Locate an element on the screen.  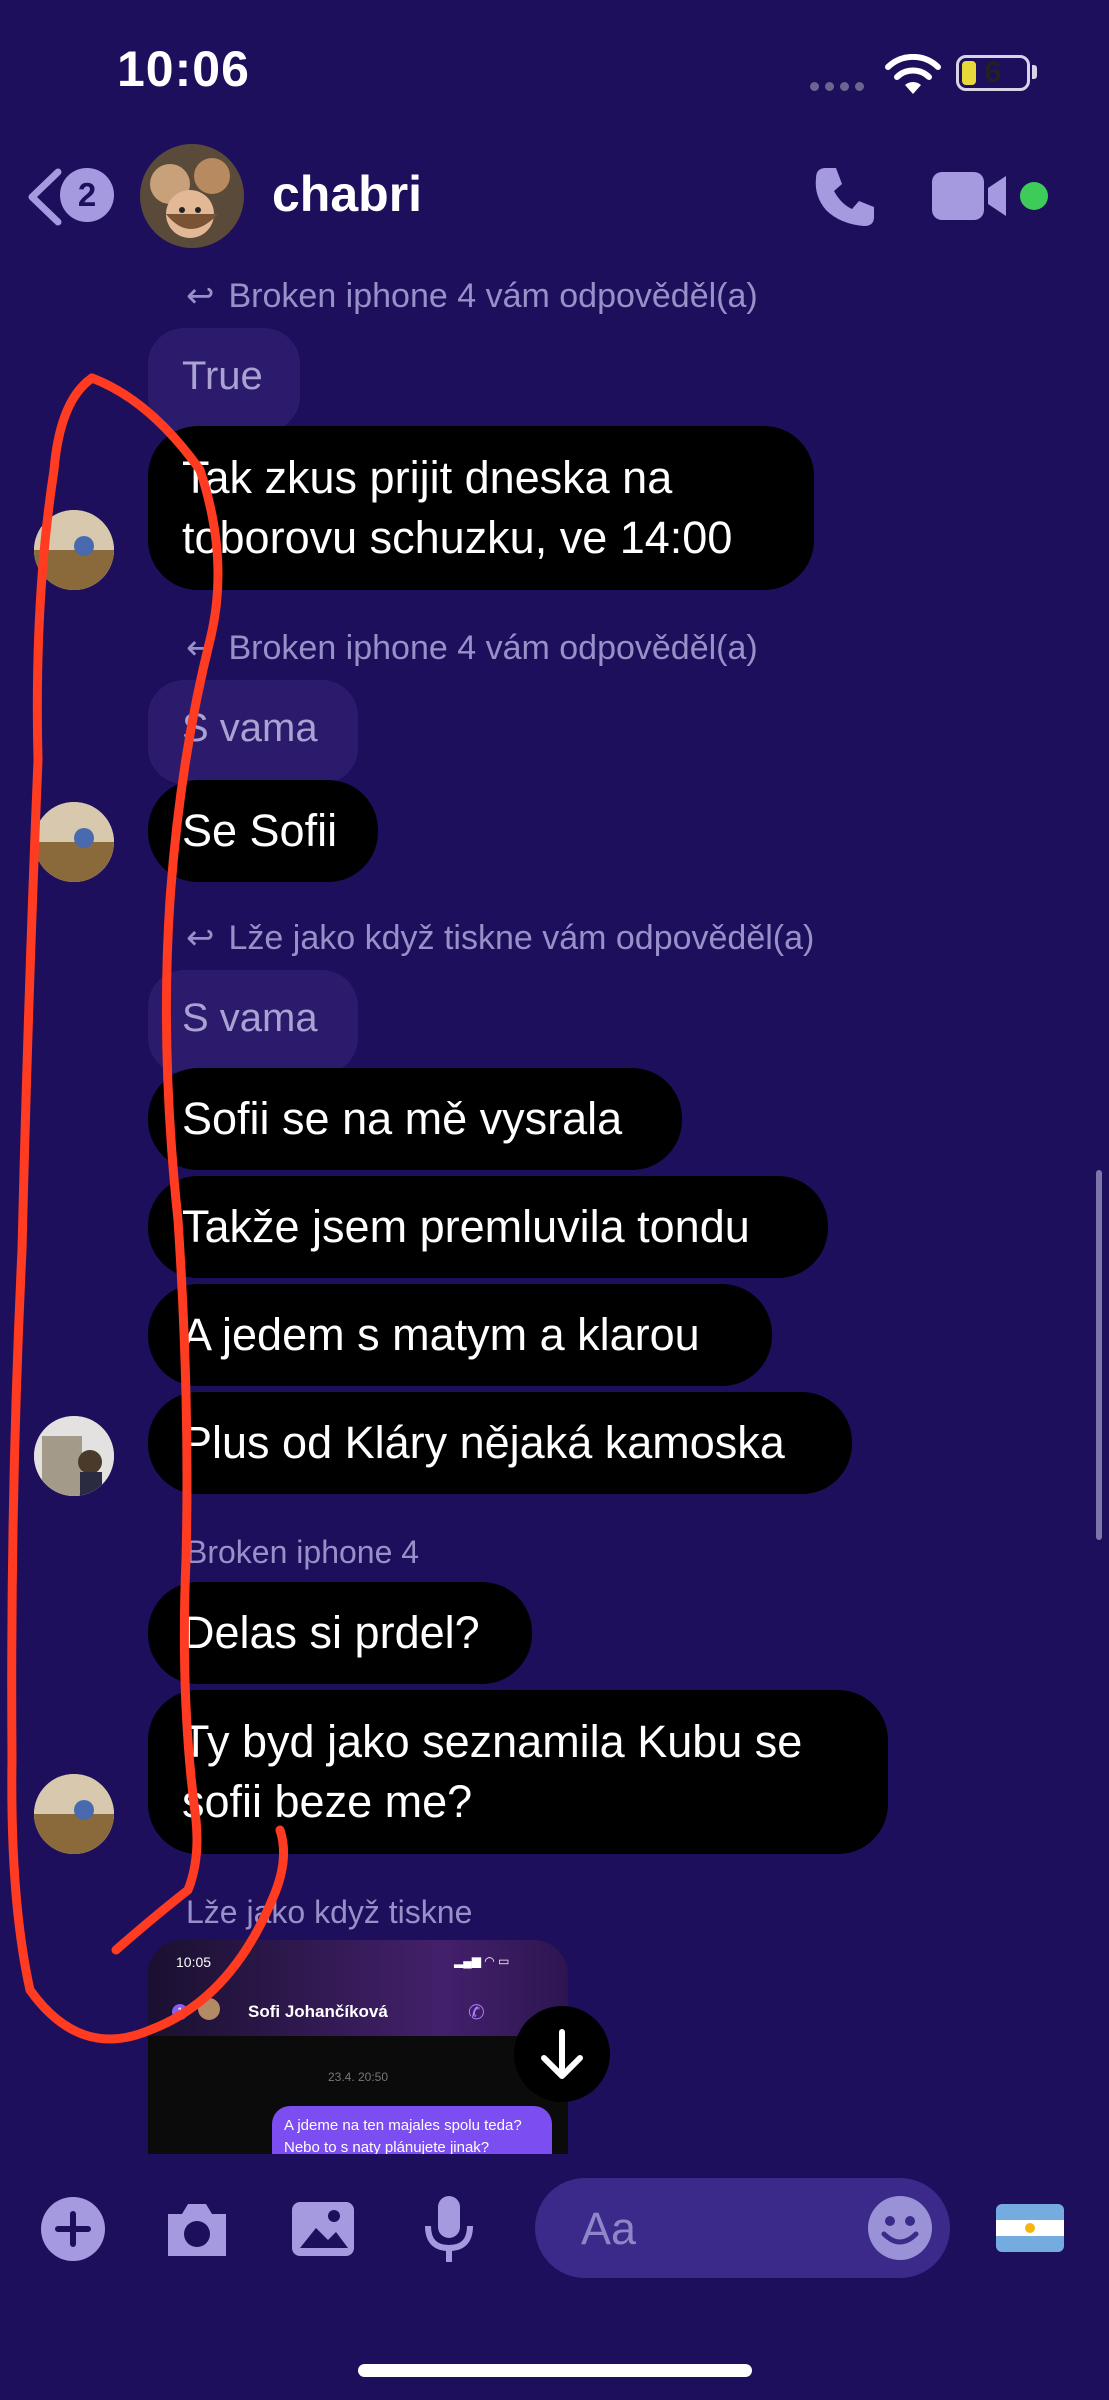
unread-badge: 2 is located at coordinates (87, 195).